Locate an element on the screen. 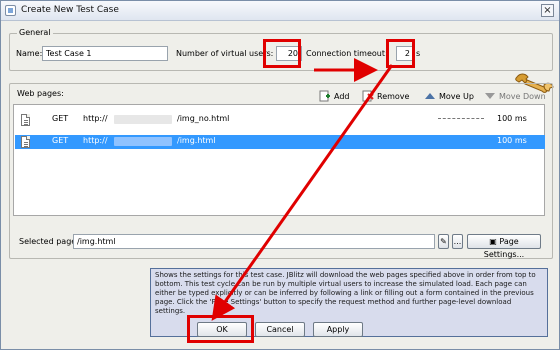 The height and width of the screenshot is (350, 560). virtual-users-label: Number of virtual users: is located at coordinates (225, 53).